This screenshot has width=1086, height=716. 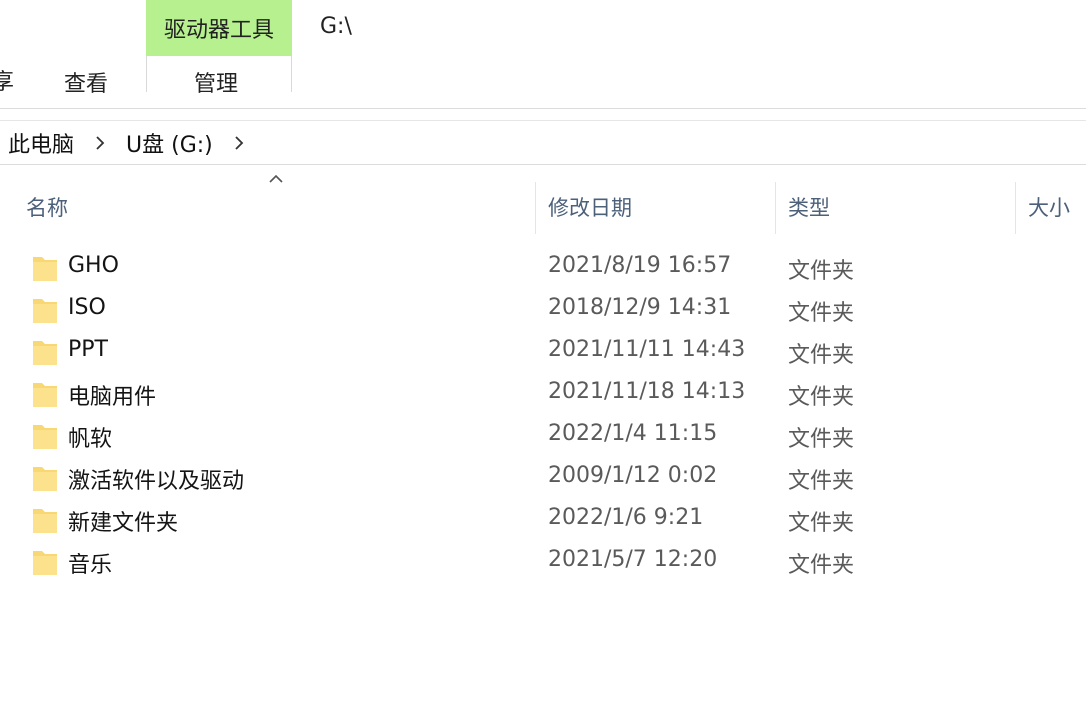 I want to click on drive-tools-context-group: 驱动器工具, so click(x=219, y=28).